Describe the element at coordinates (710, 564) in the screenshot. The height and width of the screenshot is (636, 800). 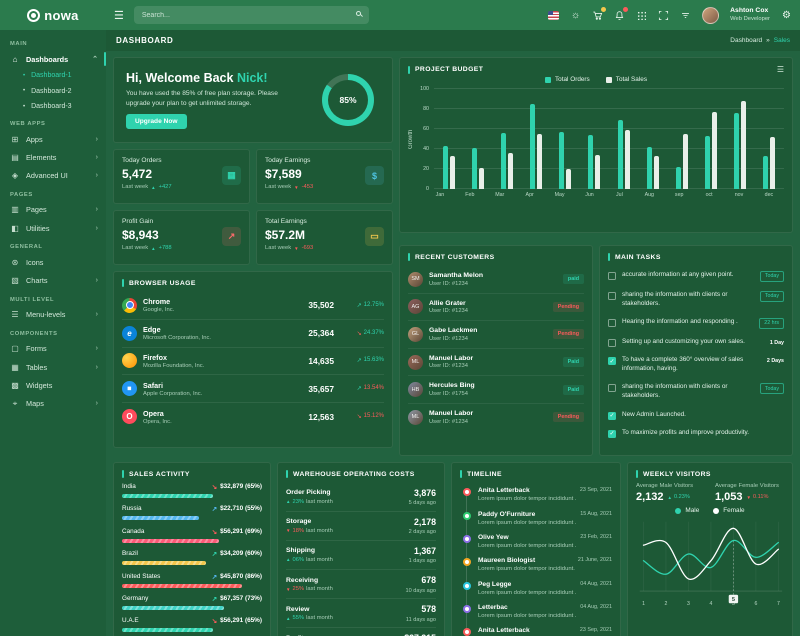
I see `line-chart: 12345675` at that location.